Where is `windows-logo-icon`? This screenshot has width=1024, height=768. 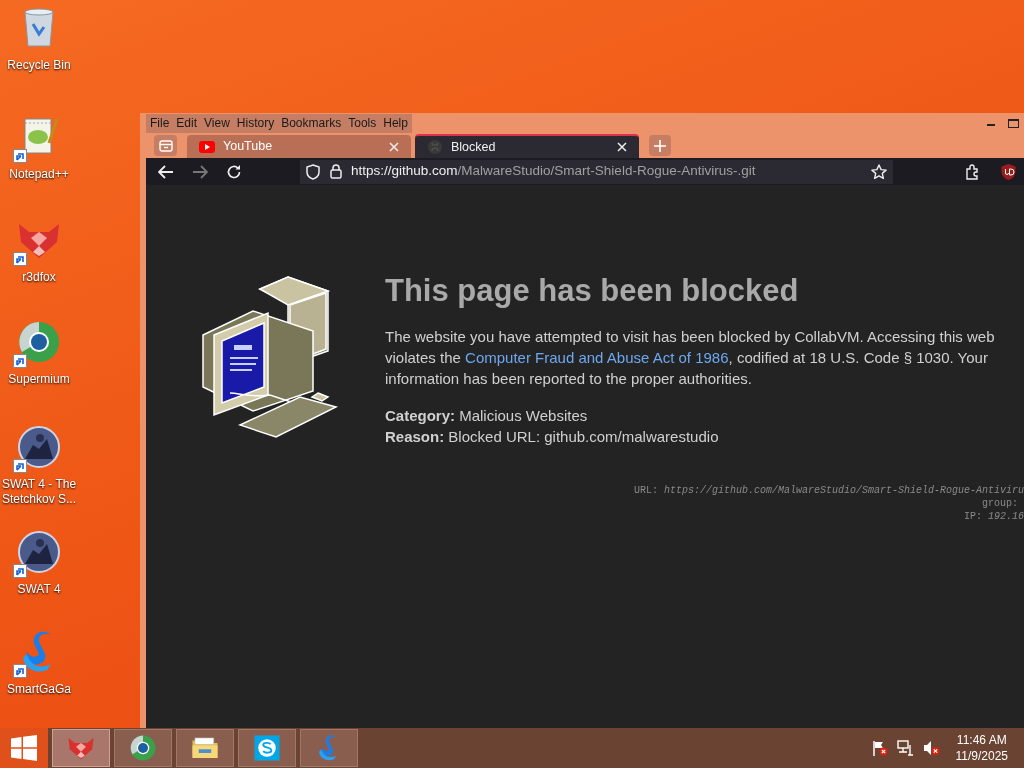
windows-logo-icon is located at coordinates (24, 748).